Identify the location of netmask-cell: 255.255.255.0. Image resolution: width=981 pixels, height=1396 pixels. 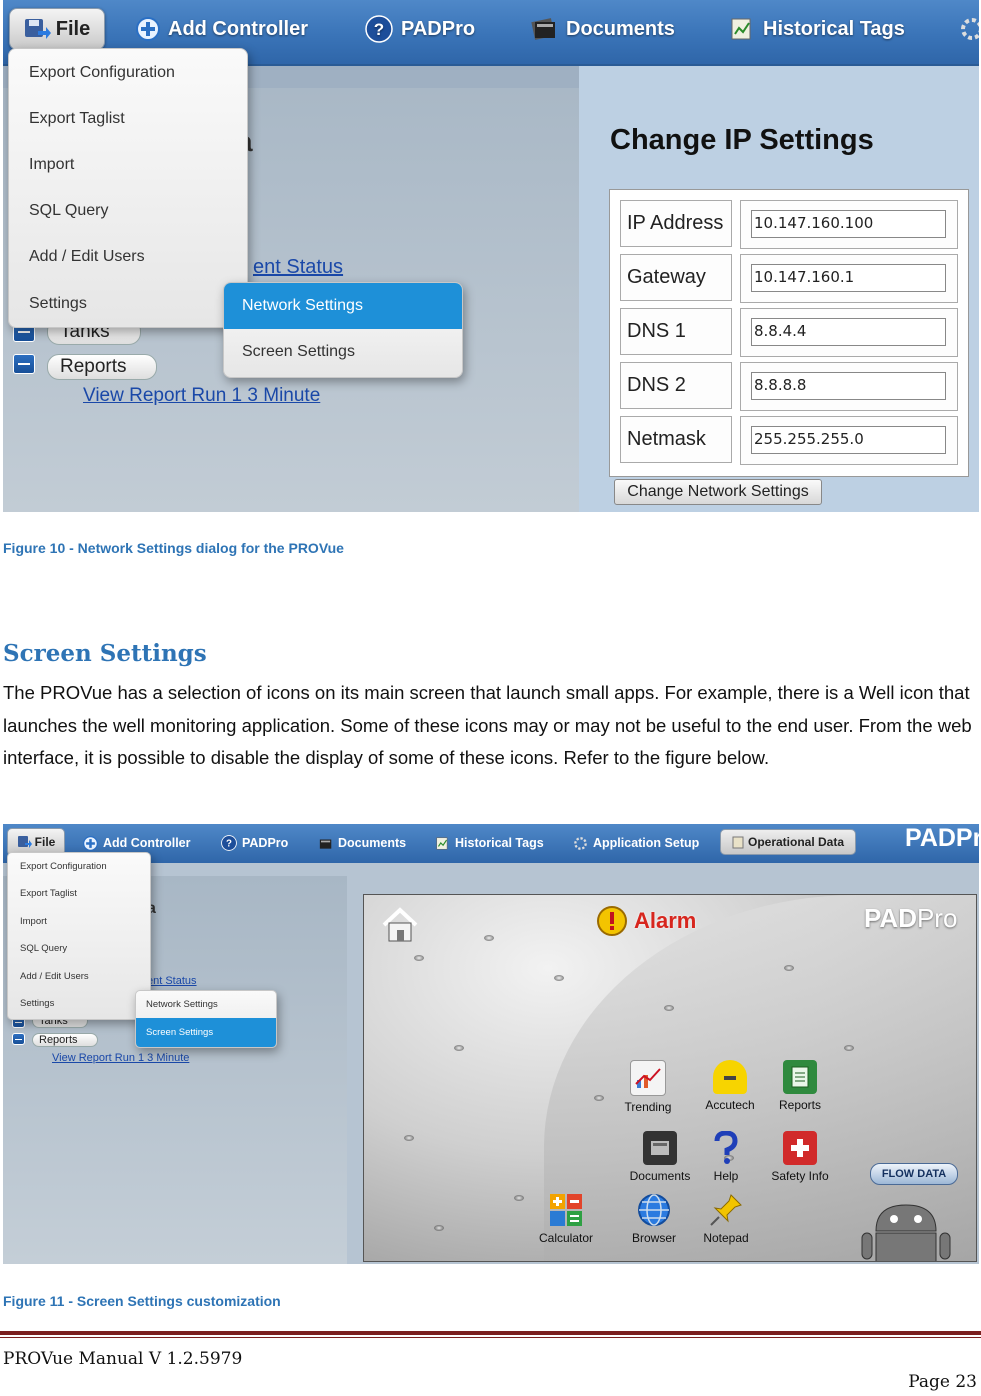
(849, 440).